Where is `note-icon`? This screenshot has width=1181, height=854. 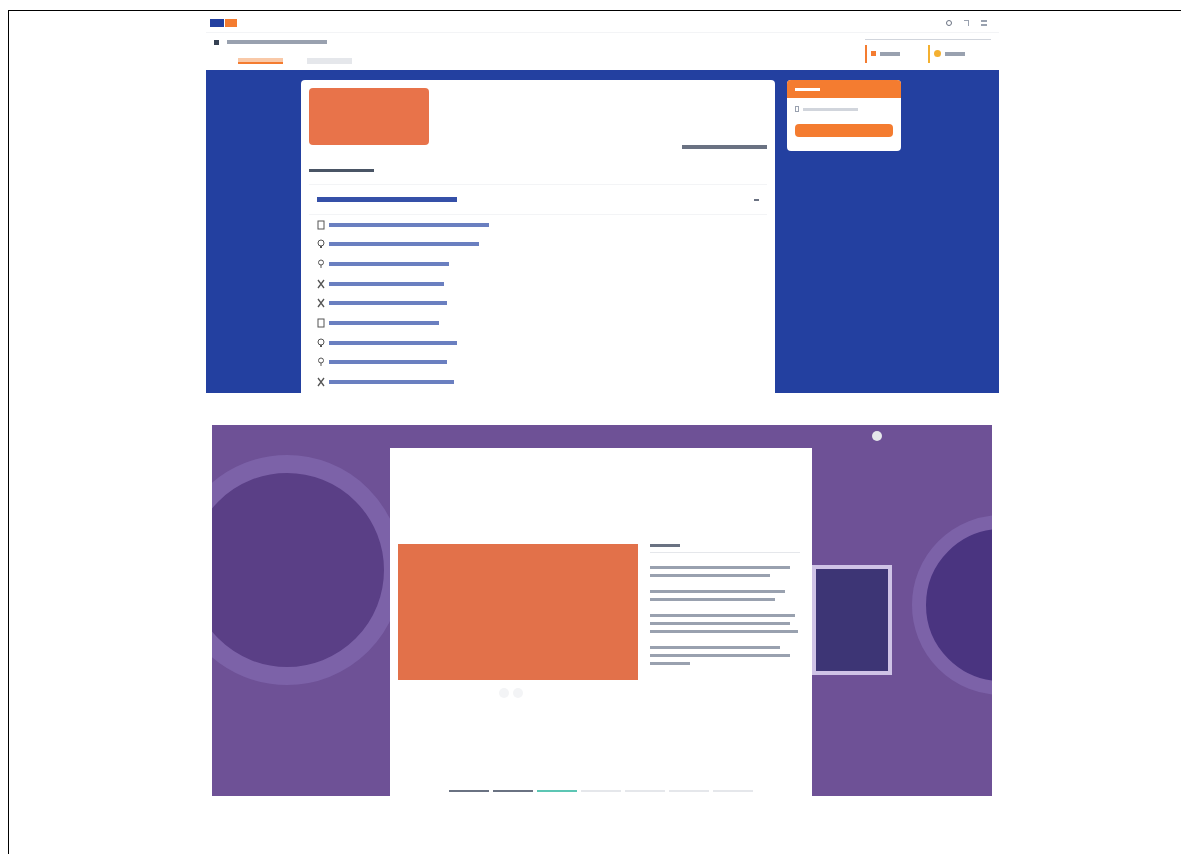 note-icon is located at coordinates (797, 109).